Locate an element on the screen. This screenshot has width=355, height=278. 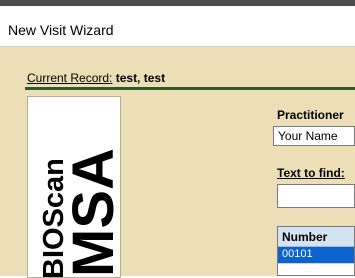
practitioner-field: Your Name is located at coordinates (314, 136).